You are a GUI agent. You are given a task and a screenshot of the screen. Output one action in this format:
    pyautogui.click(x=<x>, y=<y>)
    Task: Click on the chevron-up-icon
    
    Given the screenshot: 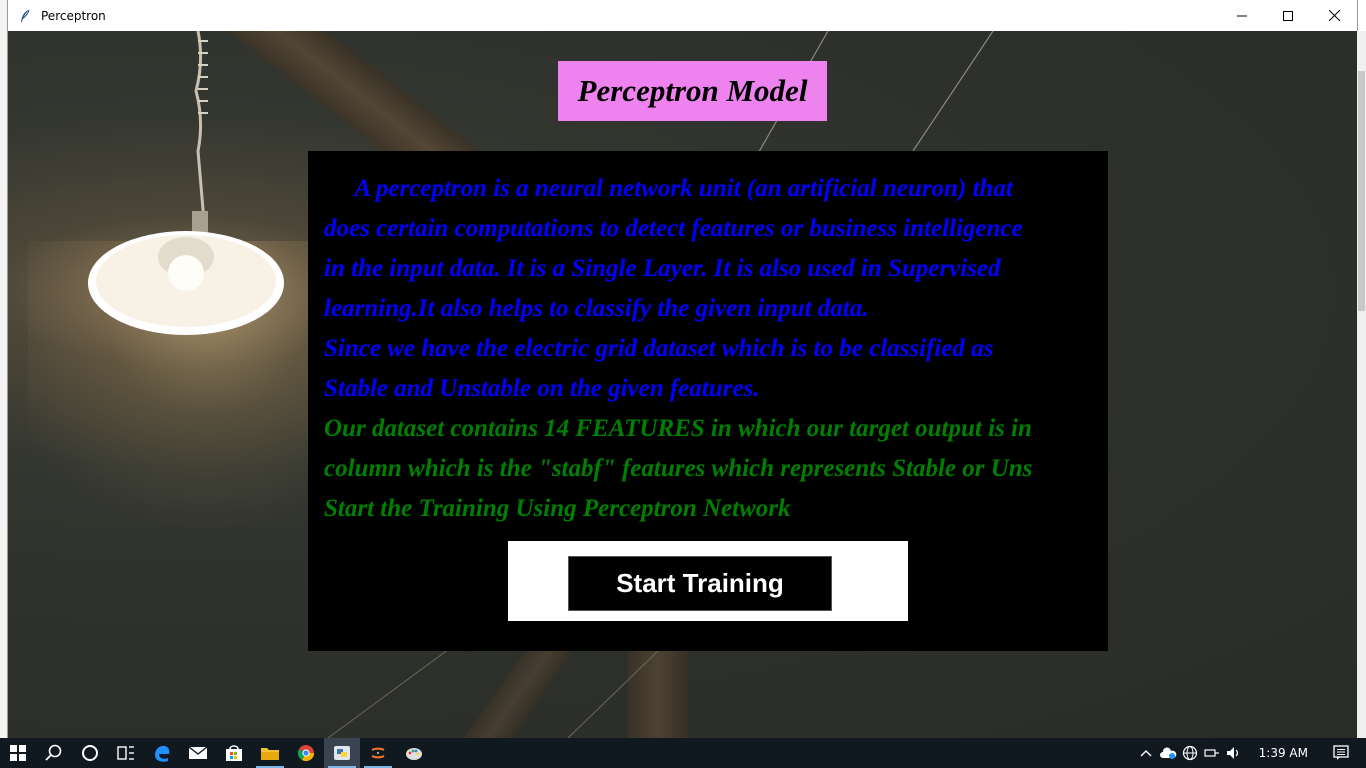 What is the action you would take?
    pyautogui.click(x=1146, y=753)
    